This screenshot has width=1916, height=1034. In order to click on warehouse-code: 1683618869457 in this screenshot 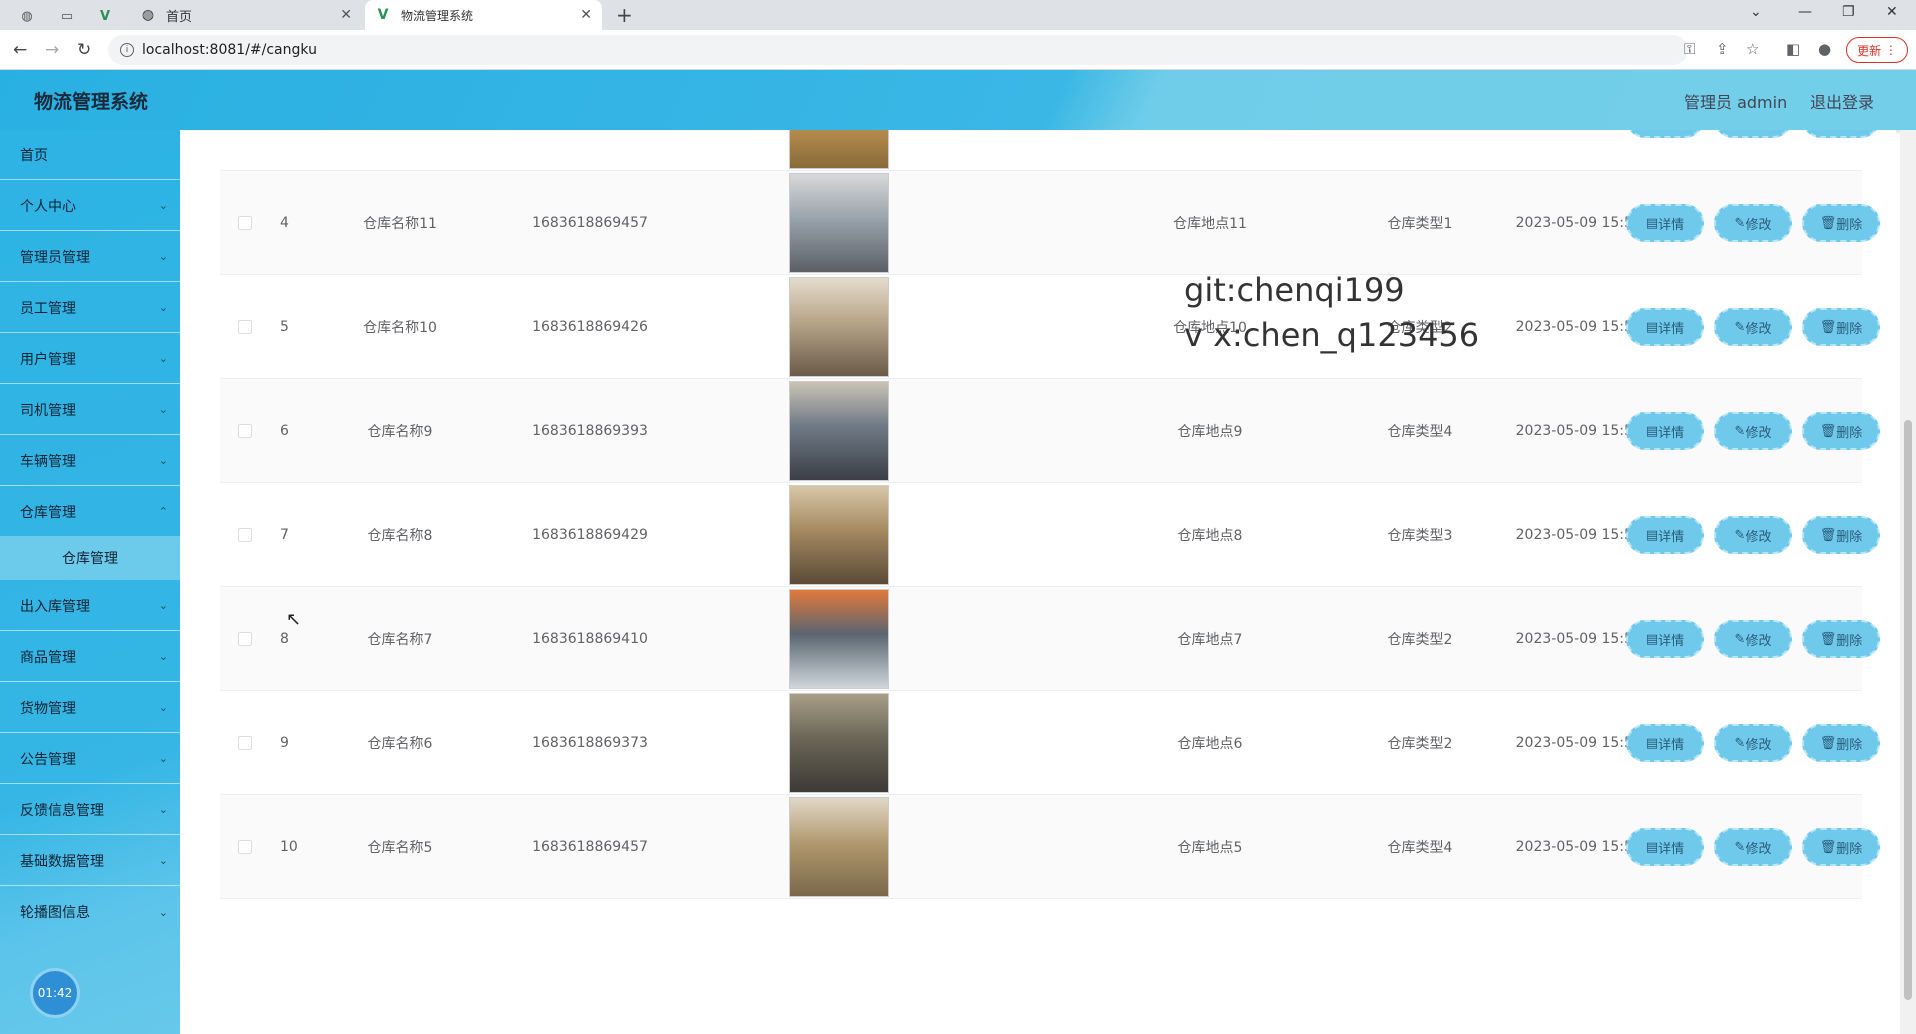, I will do `click(590, 847)`.